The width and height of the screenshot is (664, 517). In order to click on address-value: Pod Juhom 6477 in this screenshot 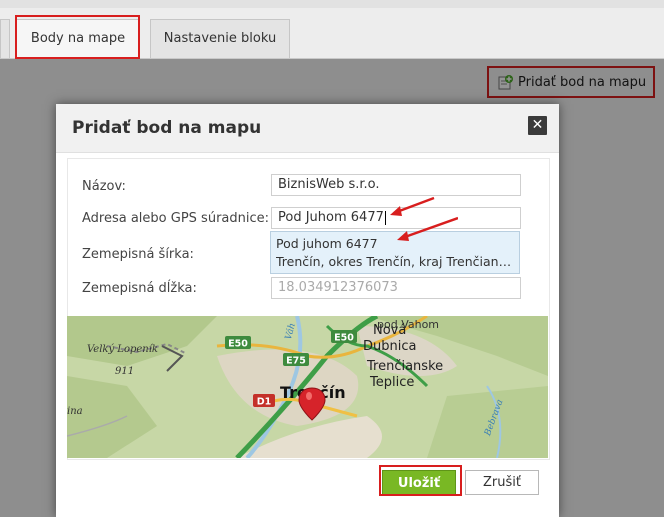, I will do `click(331, 217)`.